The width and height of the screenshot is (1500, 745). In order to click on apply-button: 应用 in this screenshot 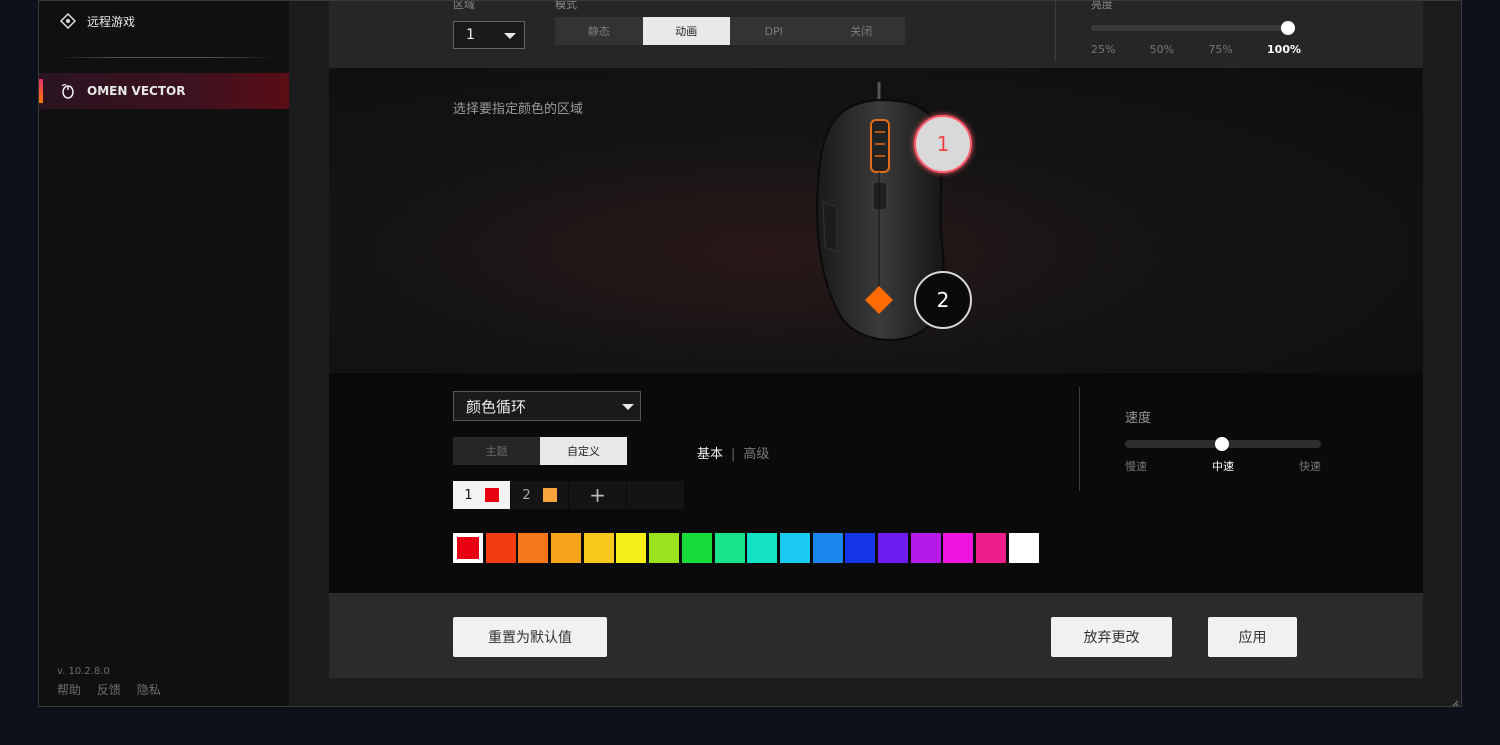, I will do `click(1252, 637)`.